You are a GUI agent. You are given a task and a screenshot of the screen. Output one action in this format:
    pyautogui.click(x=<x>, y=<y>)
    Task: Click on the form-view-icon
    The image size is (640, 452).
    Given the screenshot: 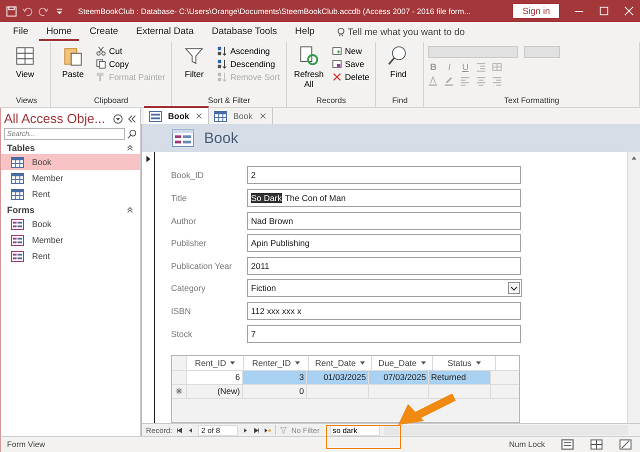 What is the action you would take?
    pyautogui.click(x=567, y=444)
    